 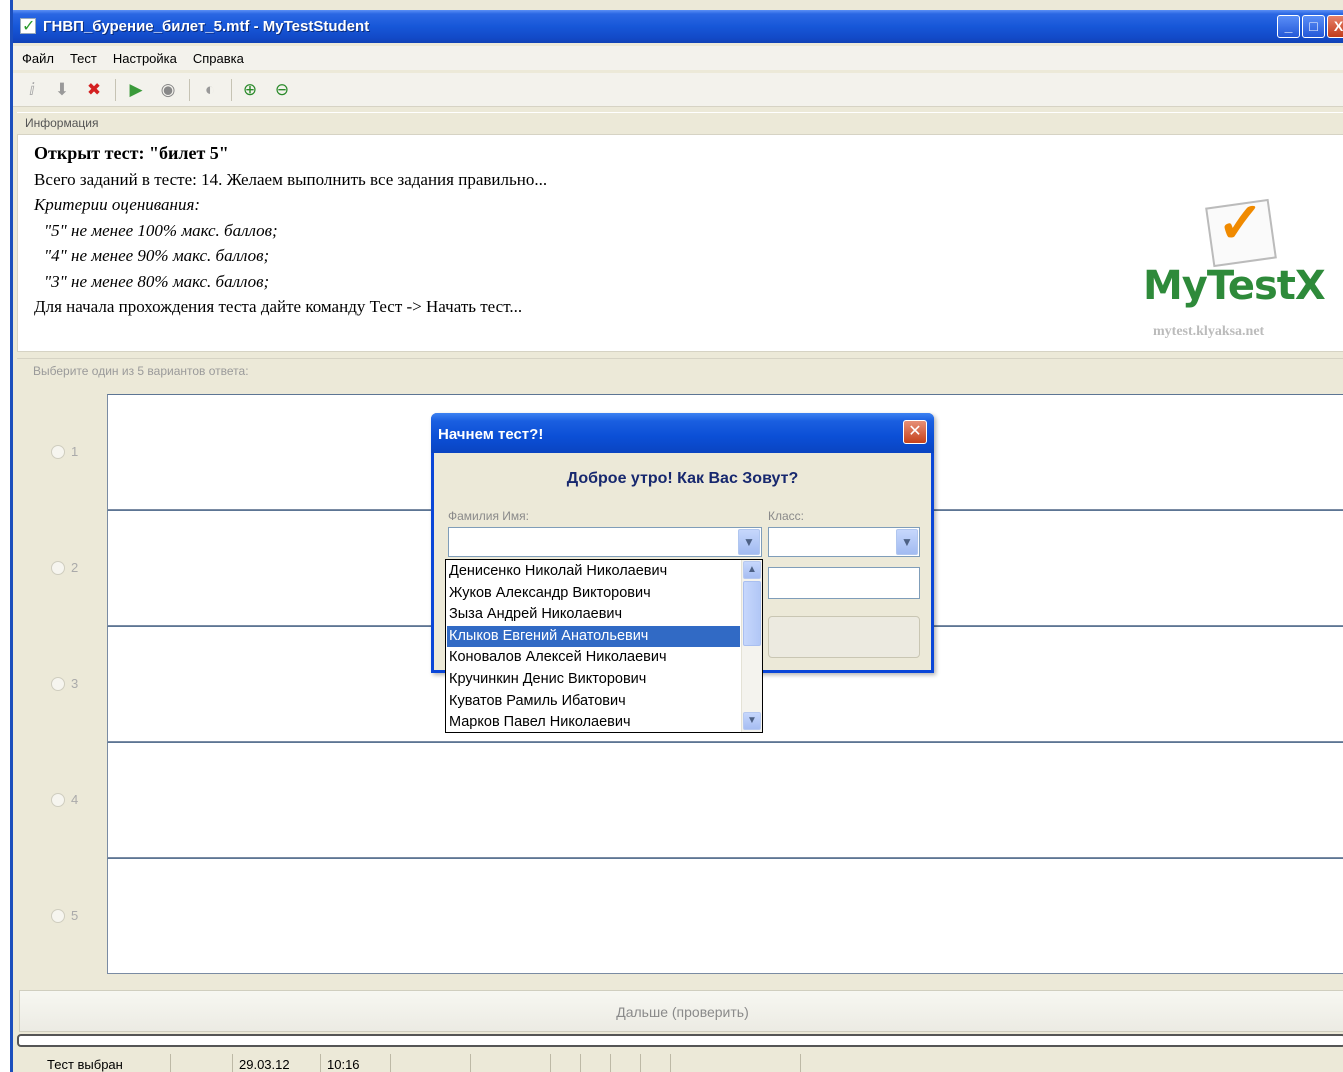 I want to click on menu-bar: Файл Тест Настройка Справка, so click(x=678, y=58).